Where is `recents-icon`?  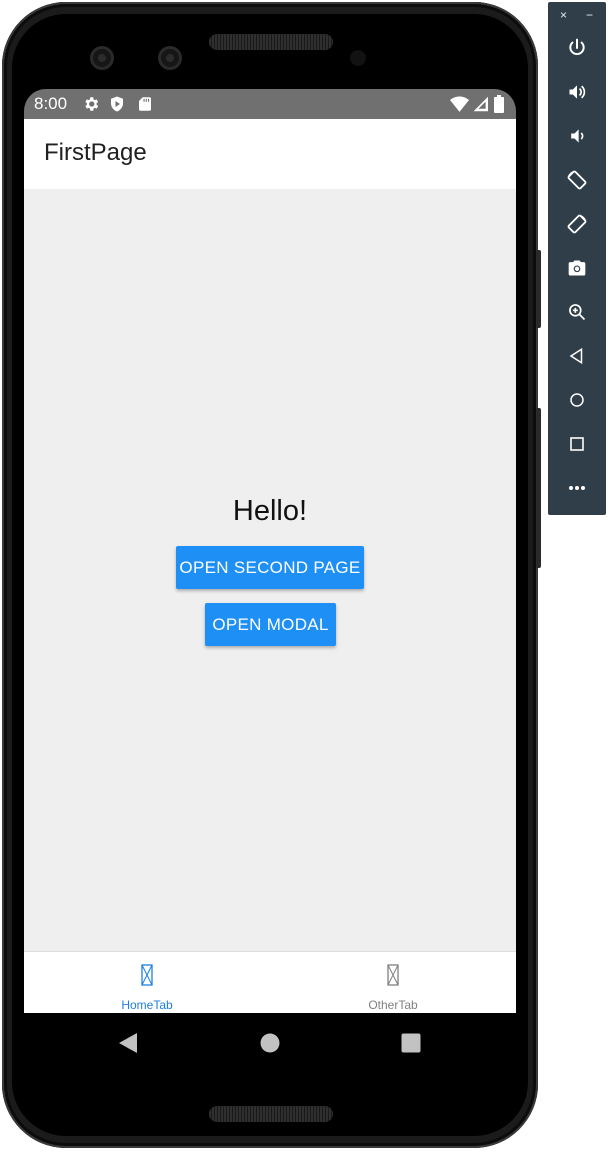 recents-icon is located at coordinates (411, 1043).